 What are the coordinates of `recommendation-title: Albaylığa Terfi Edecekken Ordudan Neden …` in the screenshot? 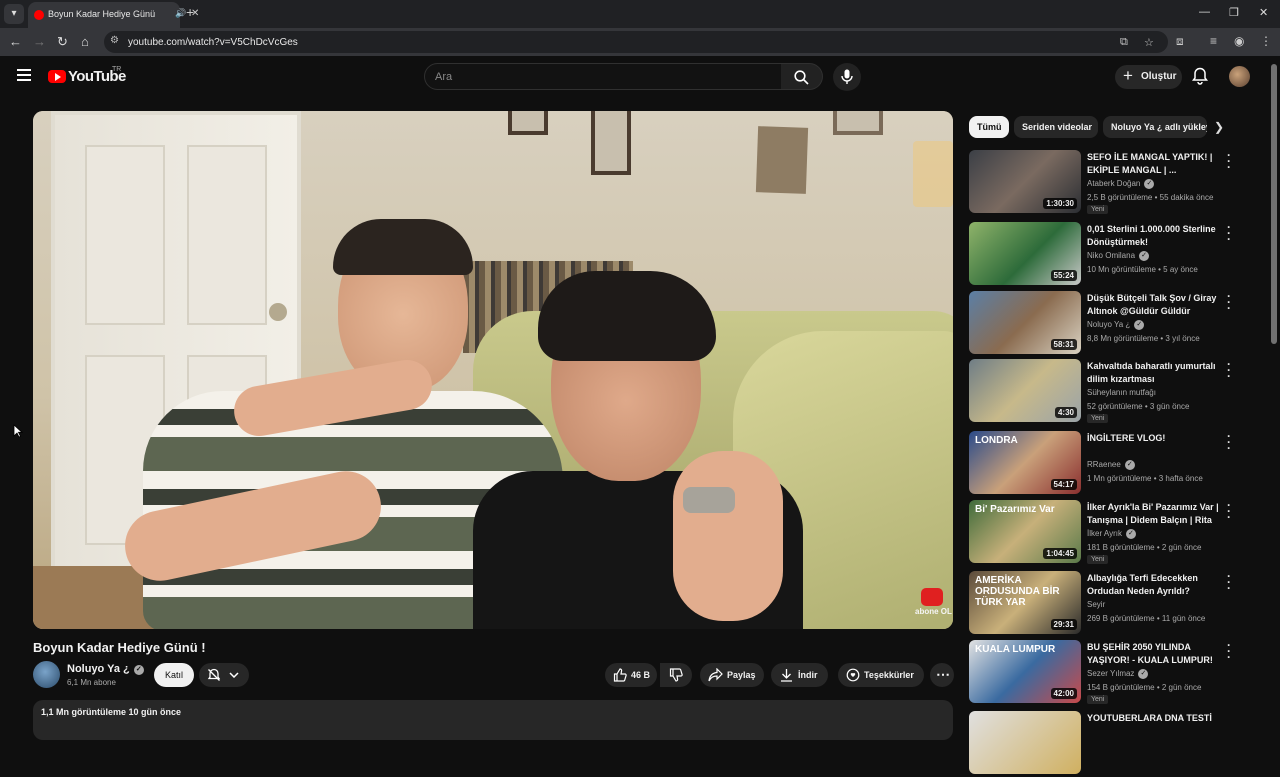 It's located at (1153, 585).